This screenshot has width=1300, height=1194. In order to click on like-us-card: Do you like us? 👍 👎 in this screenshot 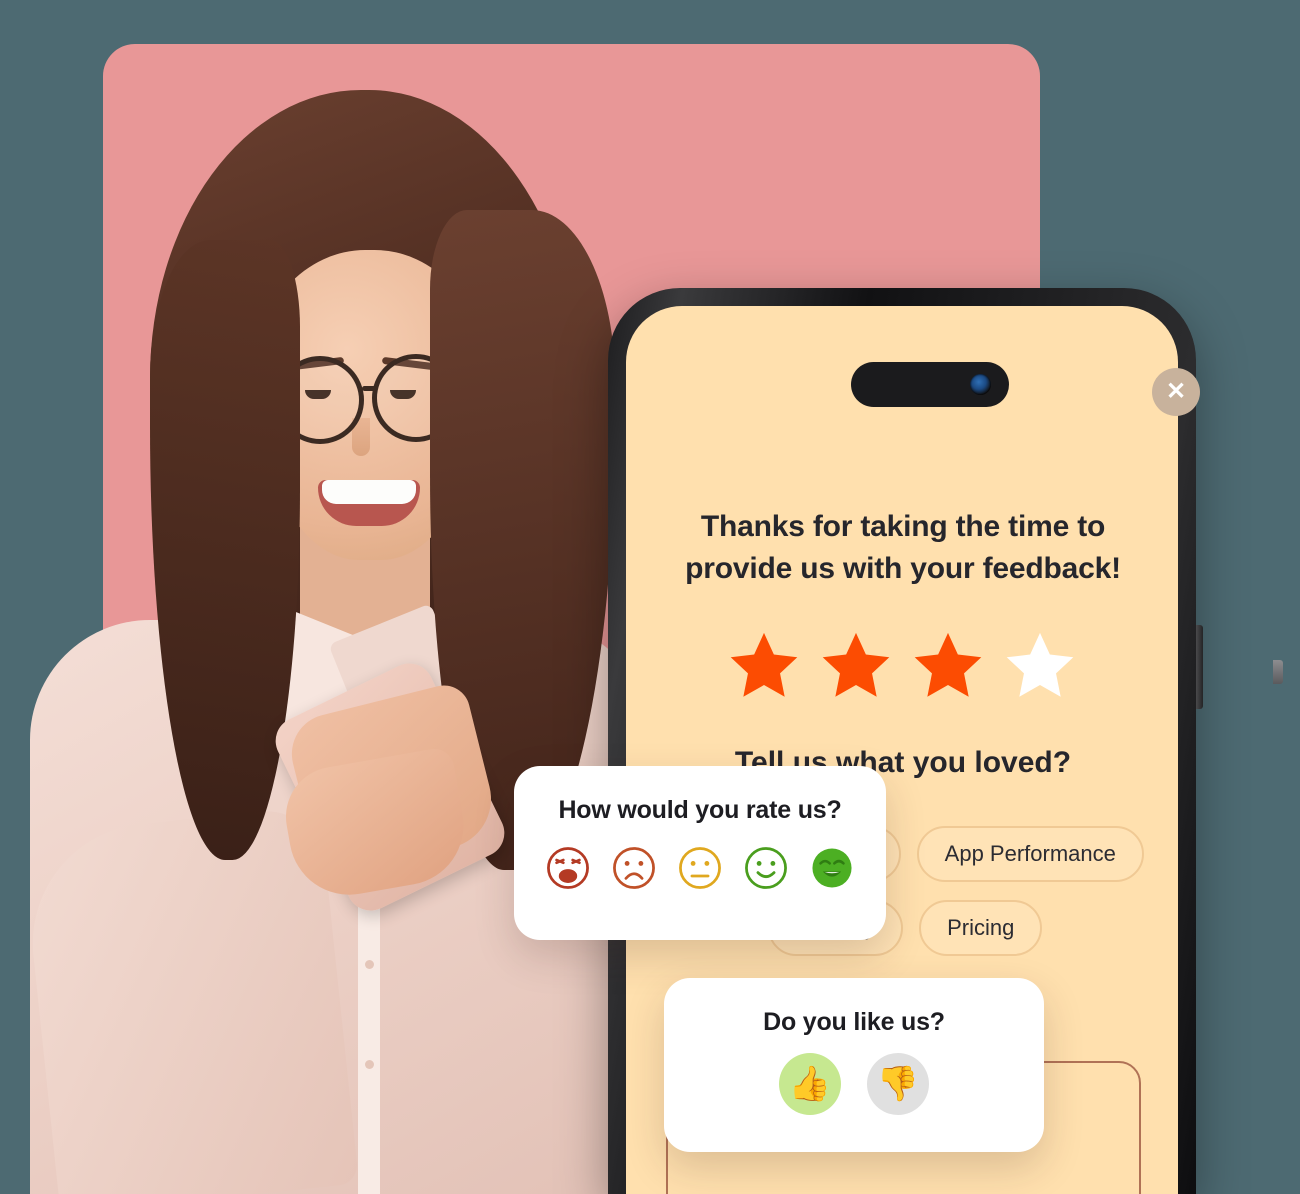, I will do `click(854, 1065)`.